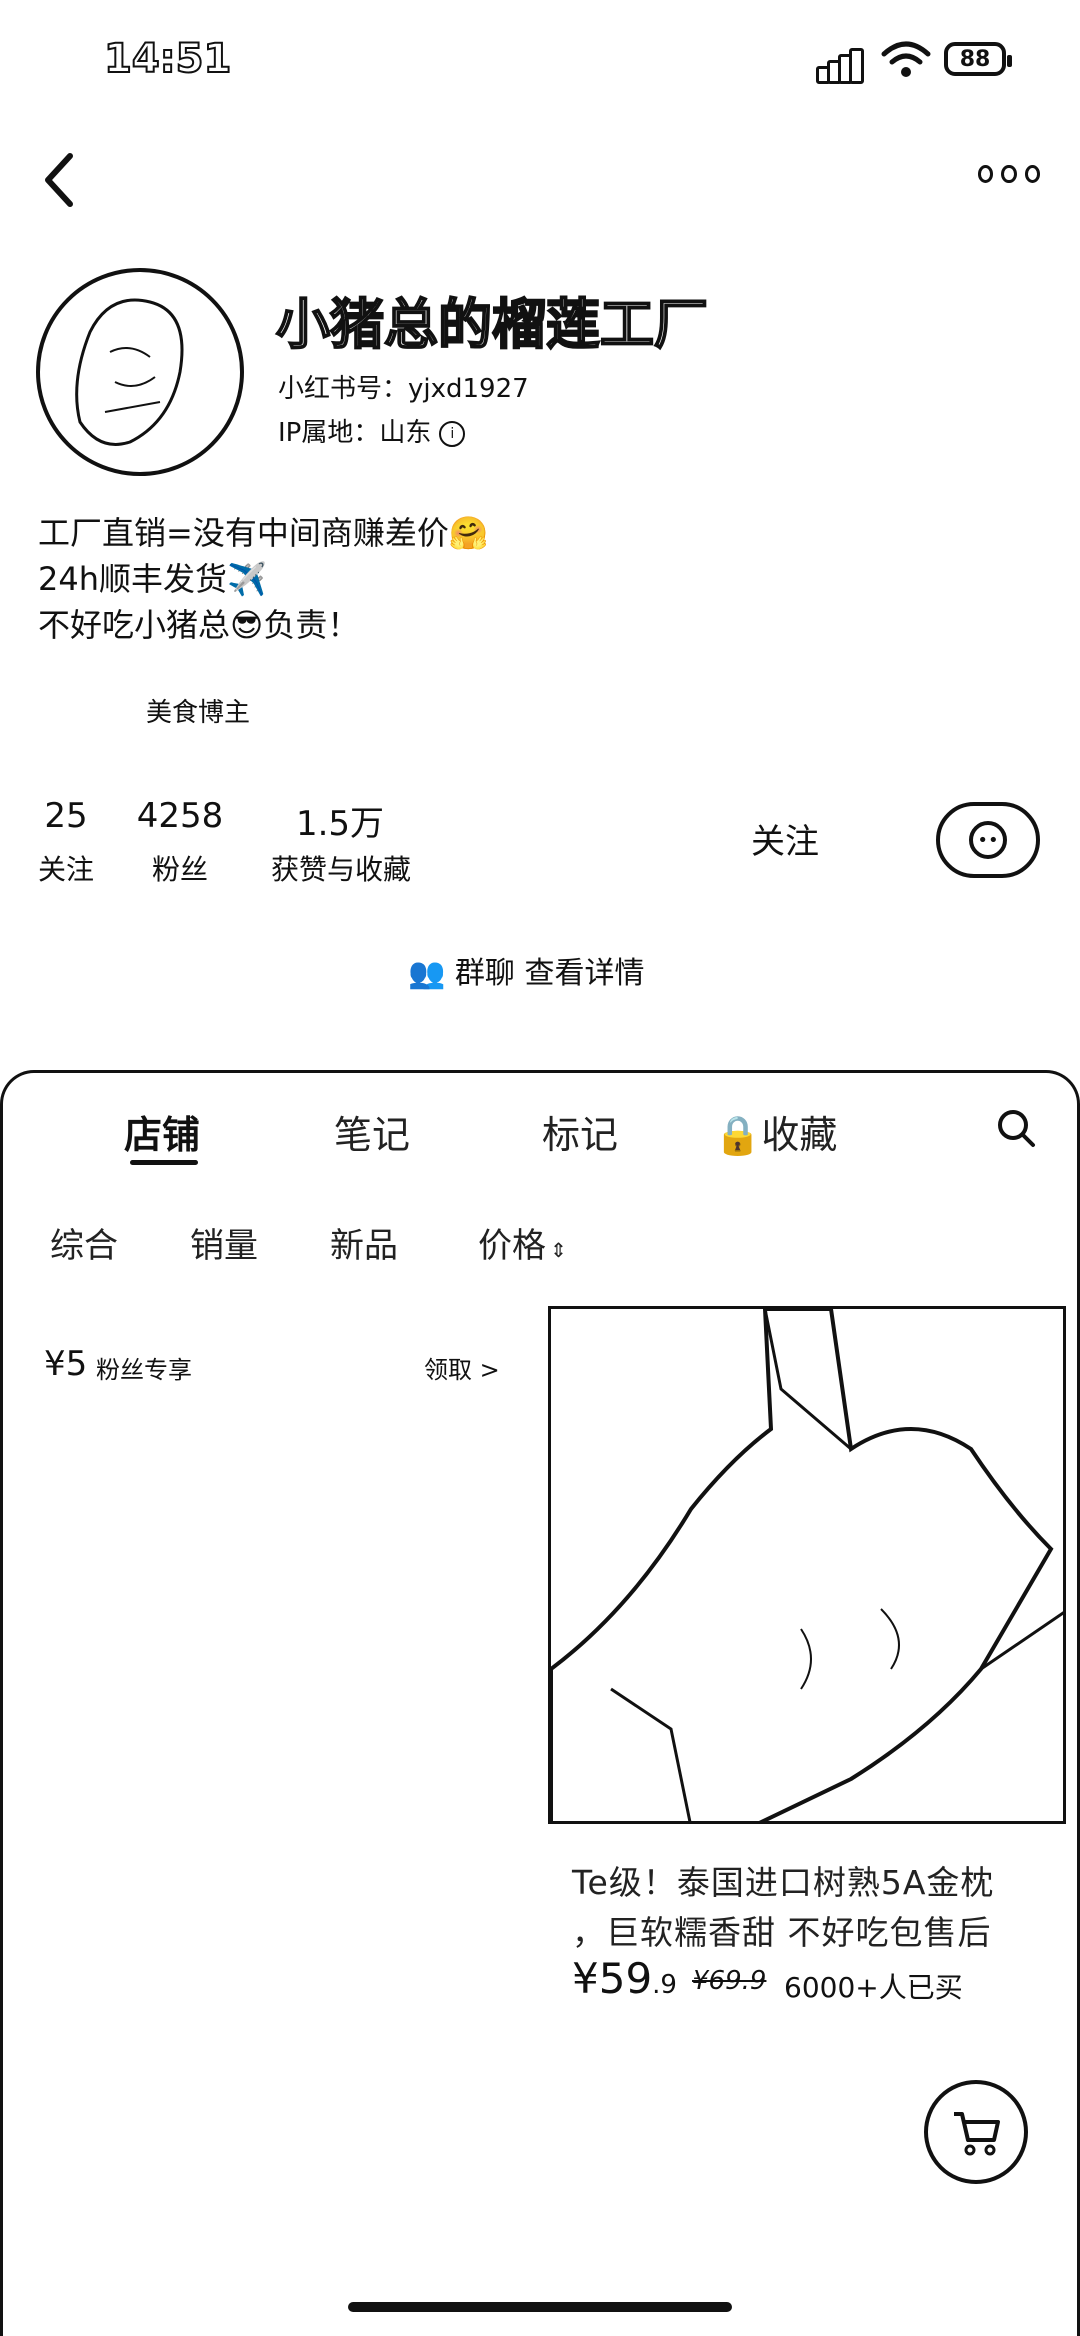  I want to click on coupon-claim-button: 领取 >, so click(462, 1367).